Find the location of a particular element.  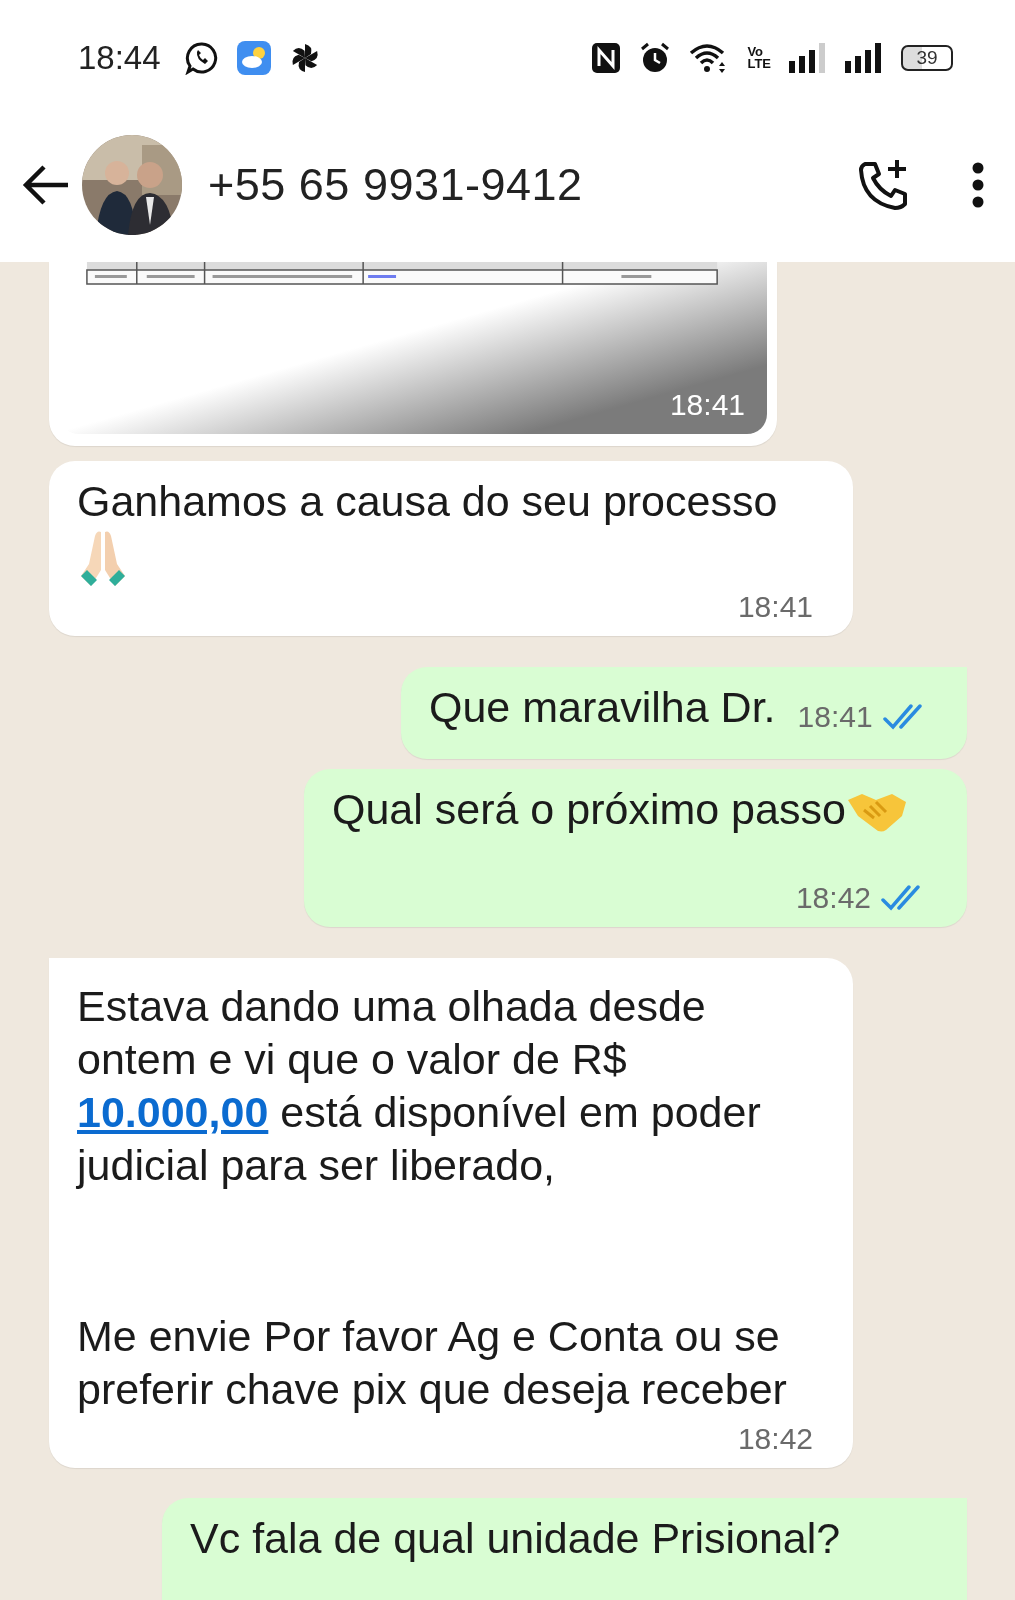

nfc-icon is located at coordinates (606, 57).